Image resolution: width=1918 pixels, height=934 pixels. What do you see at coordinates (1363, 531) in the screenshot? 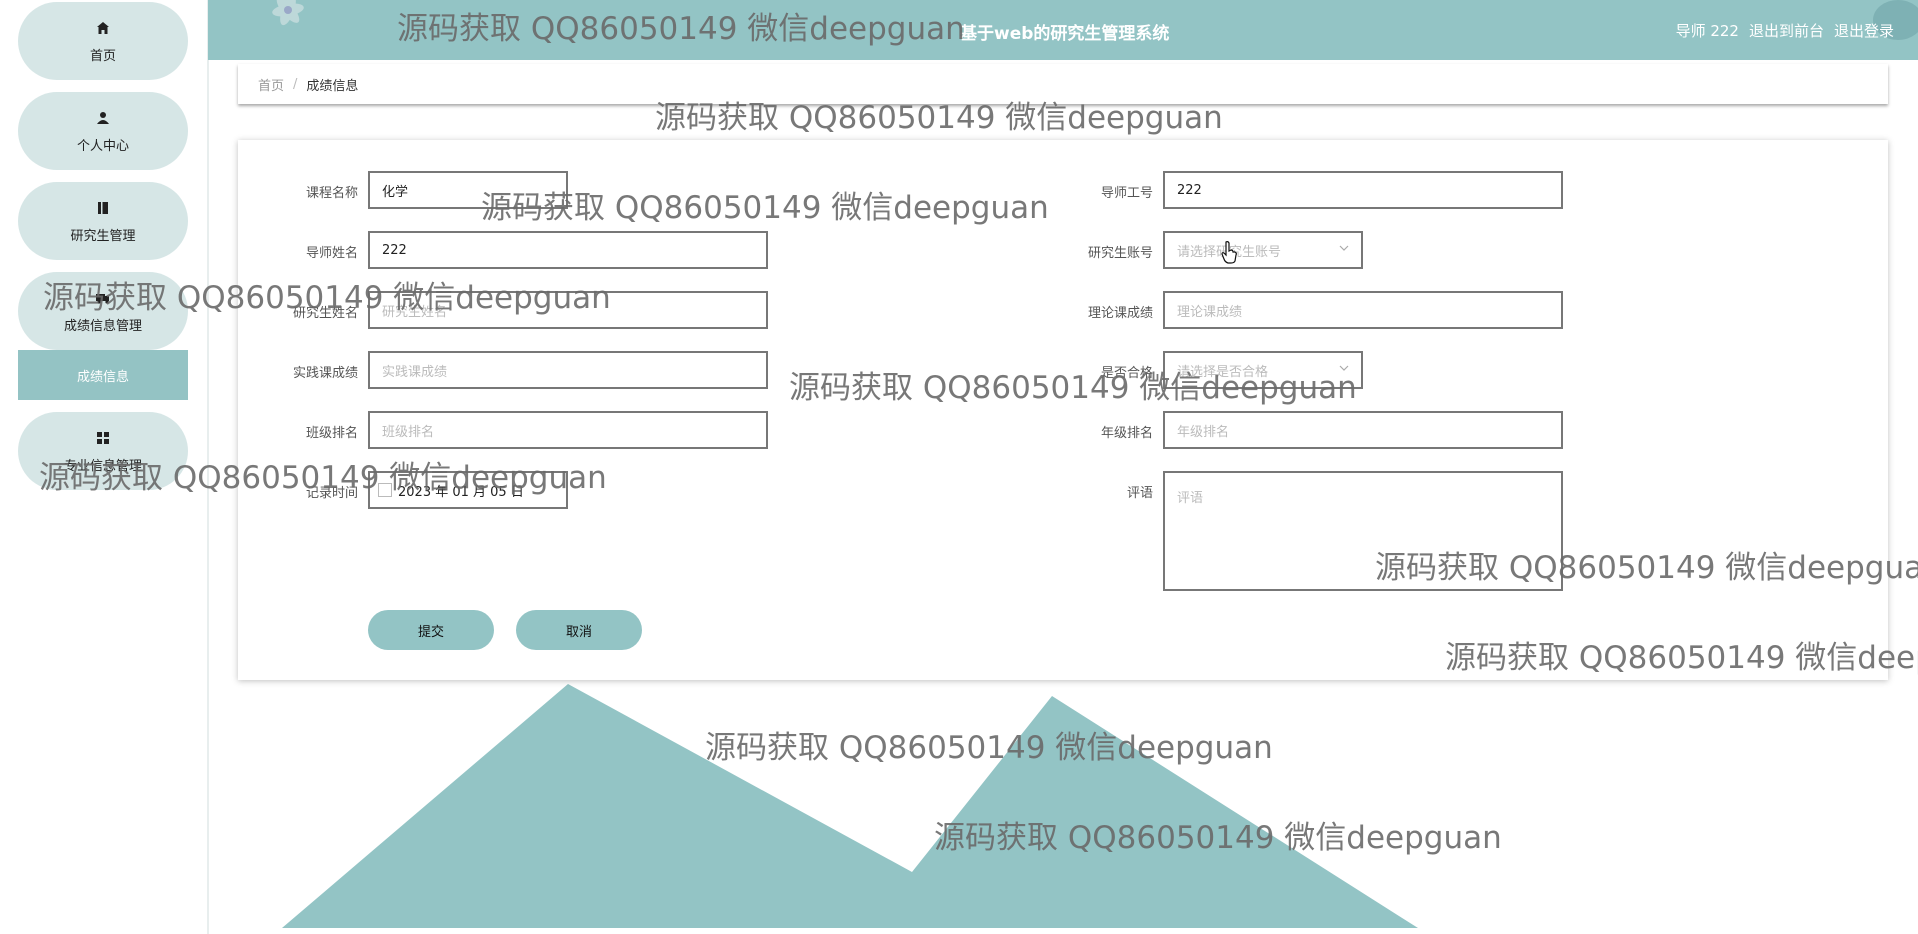
I see `comment-textarea: 评语` at bounding box center [1363, 531].